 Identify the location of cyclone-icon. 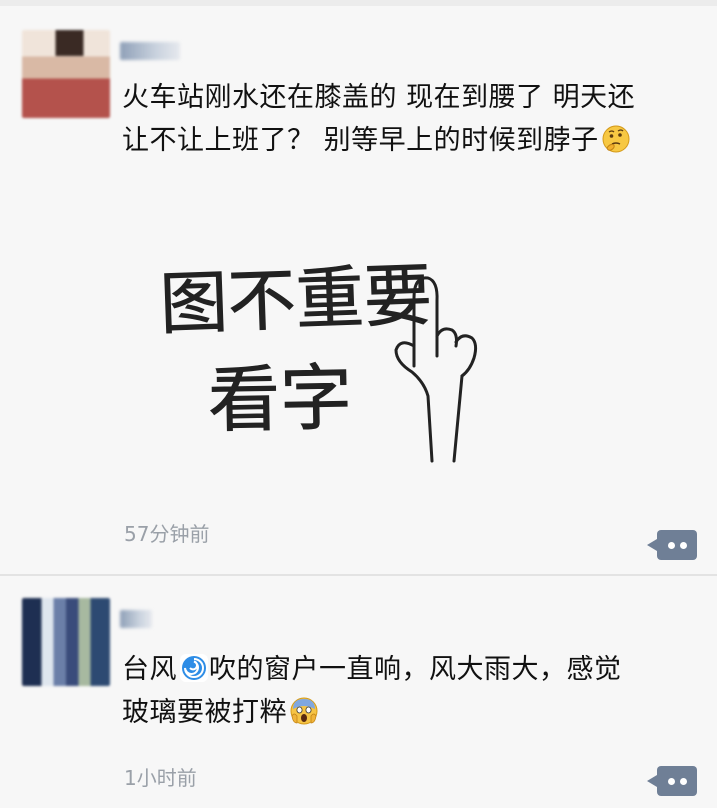
(194, 668).